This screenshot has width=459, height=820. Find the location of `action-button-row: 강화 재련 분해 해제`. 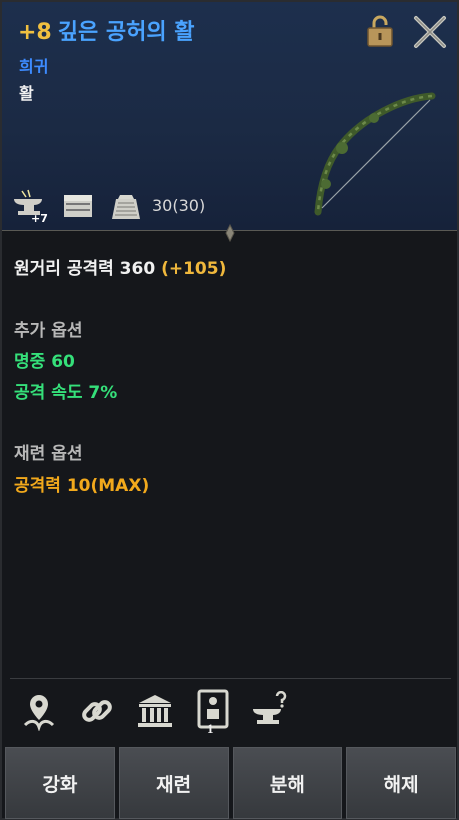

action-button-row: 강화 재련 분해 해제 is located at coordinates (230, 783).